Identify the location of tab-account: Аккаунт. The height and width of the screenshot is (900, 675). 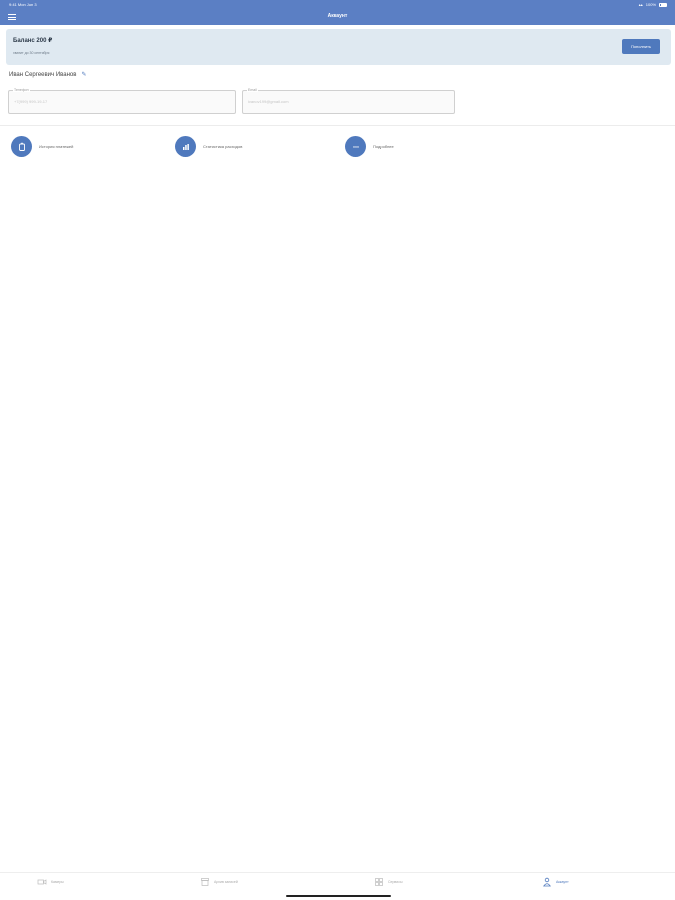
(555, 882).